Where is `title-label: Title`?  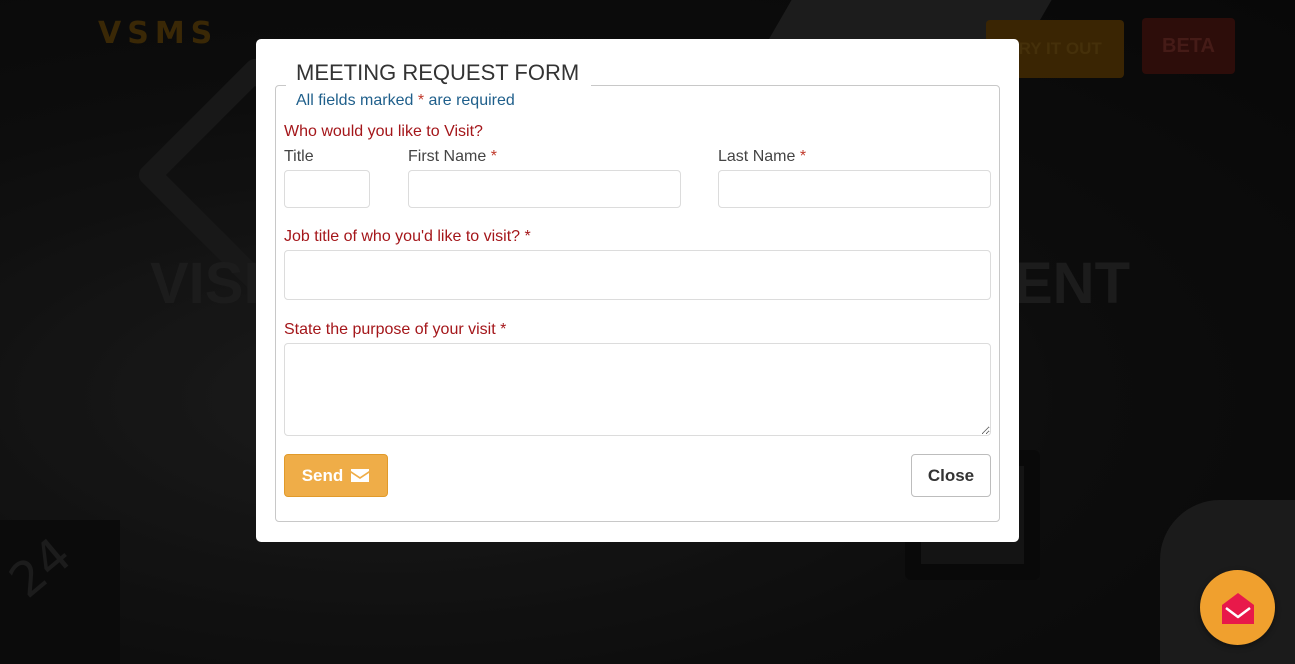
title-label: Title is located at coordinates (299, 156).